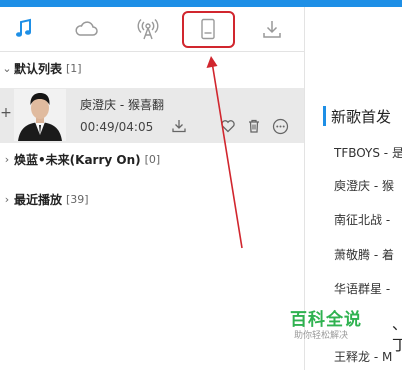 The image size is (402, 370). What do you see at coordinates (368, 219) in the screenshot?
I see `news-item: 南征北战 -` at bounding box center [368, 219].